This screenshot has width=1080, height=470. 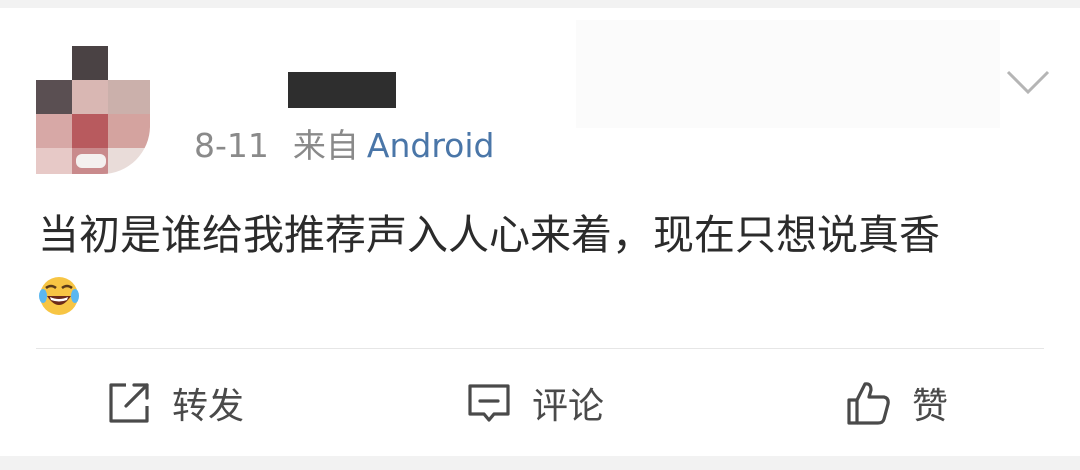 I want to click on avatar, so click(x=93, y=108).